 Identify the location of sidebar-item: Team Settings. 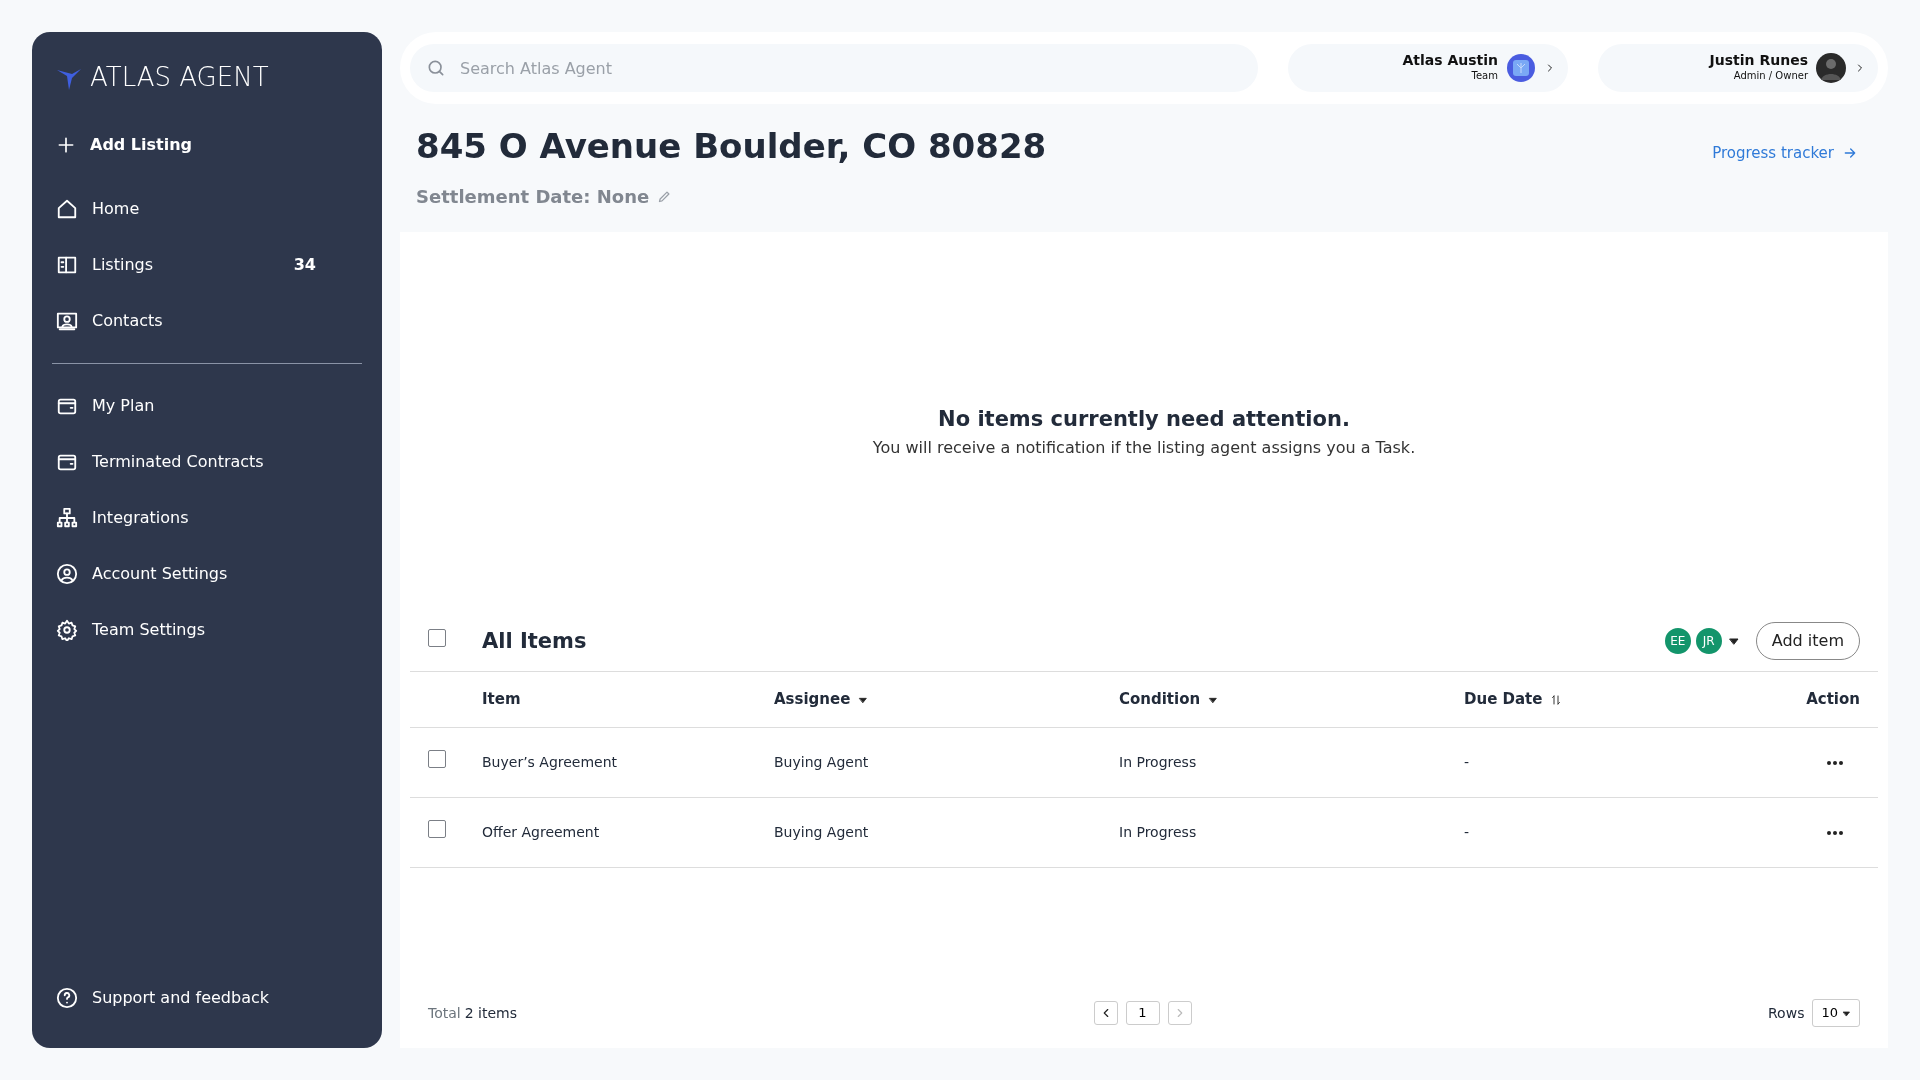
(207, 630).